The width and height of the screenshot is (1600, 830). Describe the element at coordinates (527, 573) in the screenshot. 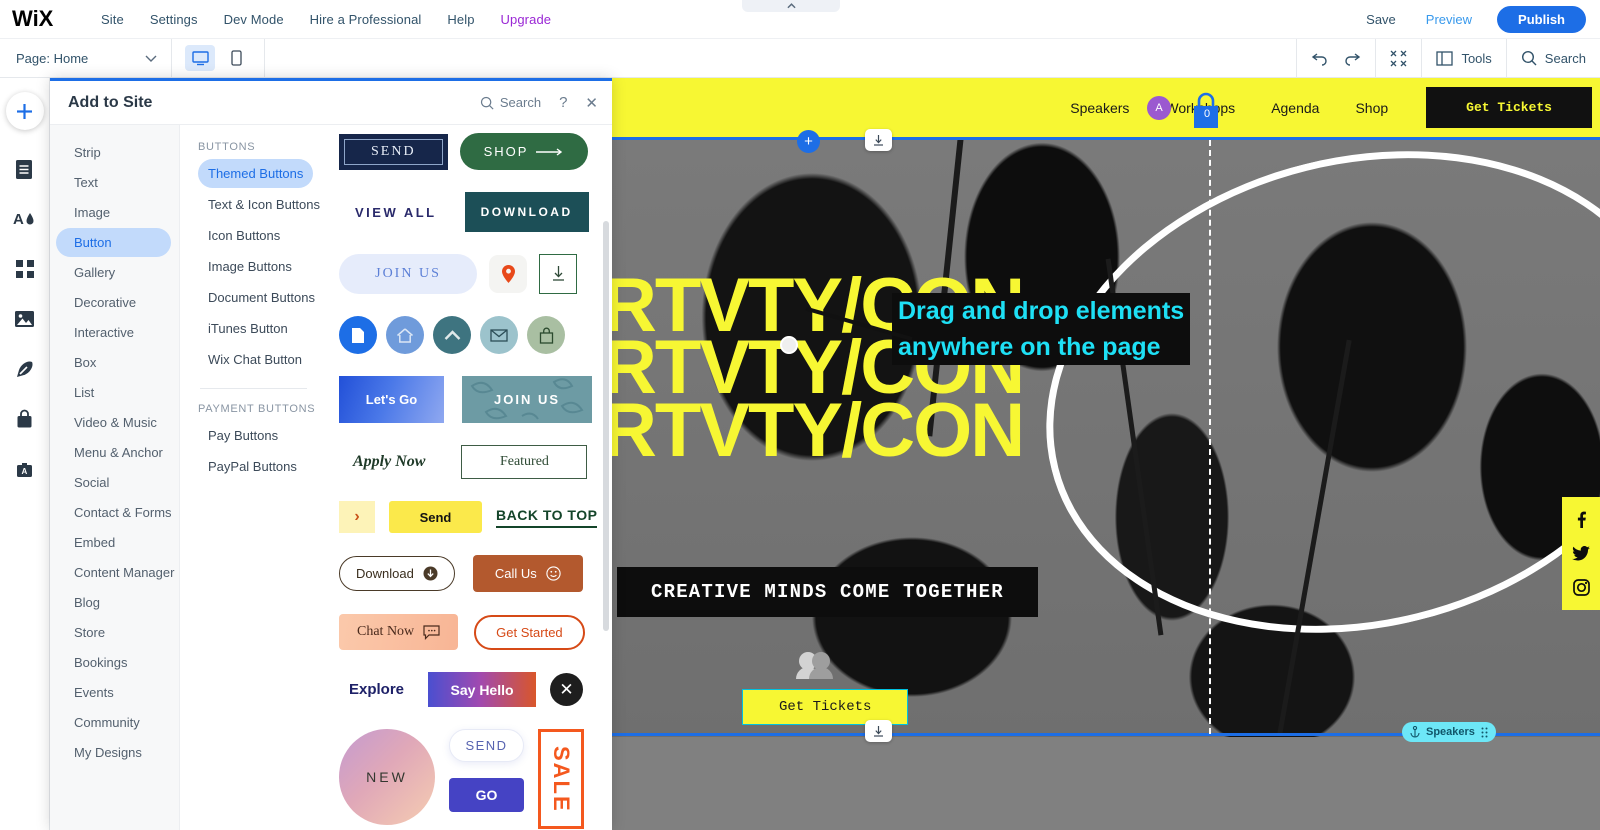

I see `gallery-button-call-us: Call Us` at that location.